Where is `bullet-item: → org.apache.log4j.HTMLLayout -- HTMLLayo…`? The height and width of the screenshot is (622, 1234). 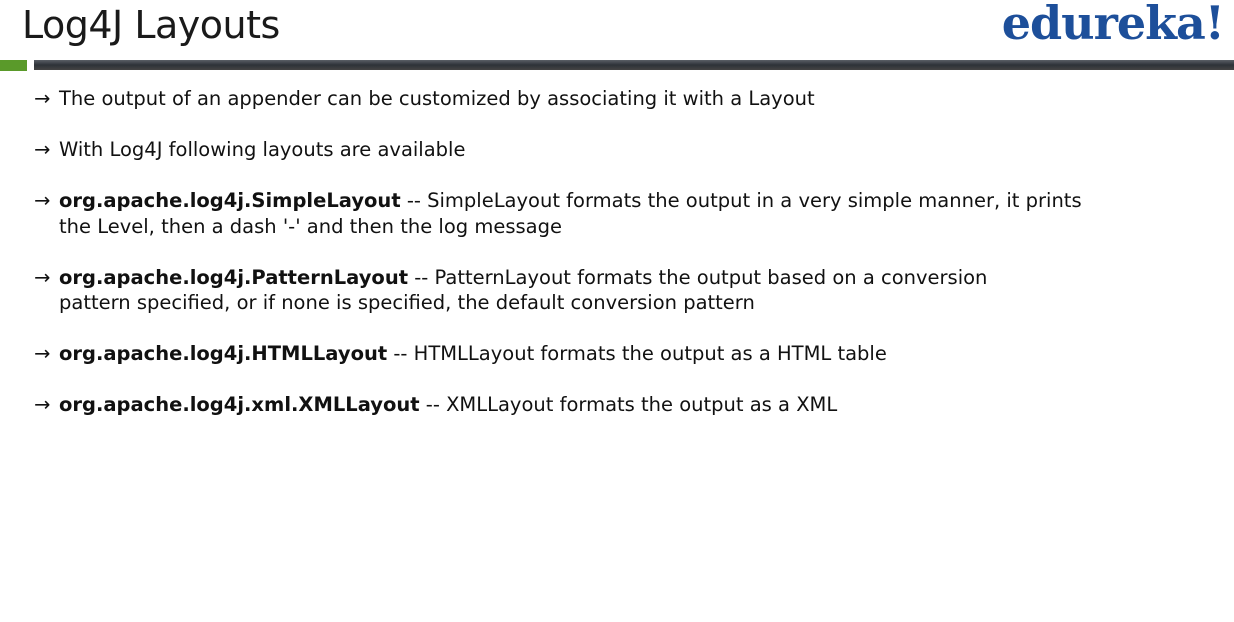
bullet-item: → org.apache.log4j.HTMLLayout -- HTMLLayo… is located at coordinates (584, 354).